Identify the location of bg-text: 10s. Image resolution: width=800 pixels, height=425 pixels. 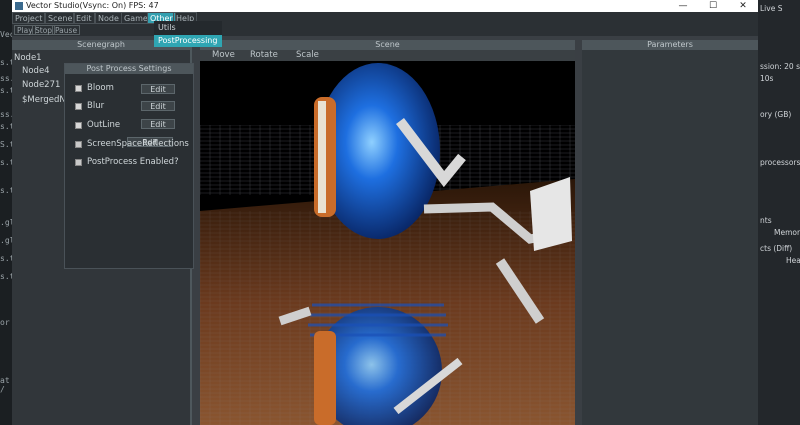
(767, 78).